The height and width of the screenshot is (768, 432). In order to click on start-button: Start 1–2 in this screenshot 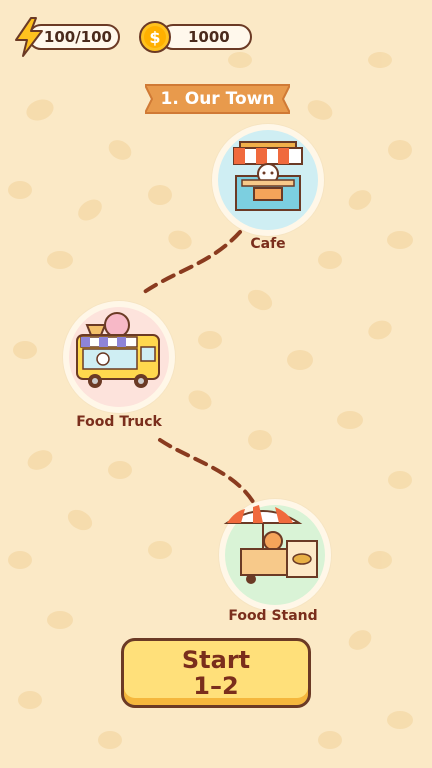, I will do `click(216, 673)`.